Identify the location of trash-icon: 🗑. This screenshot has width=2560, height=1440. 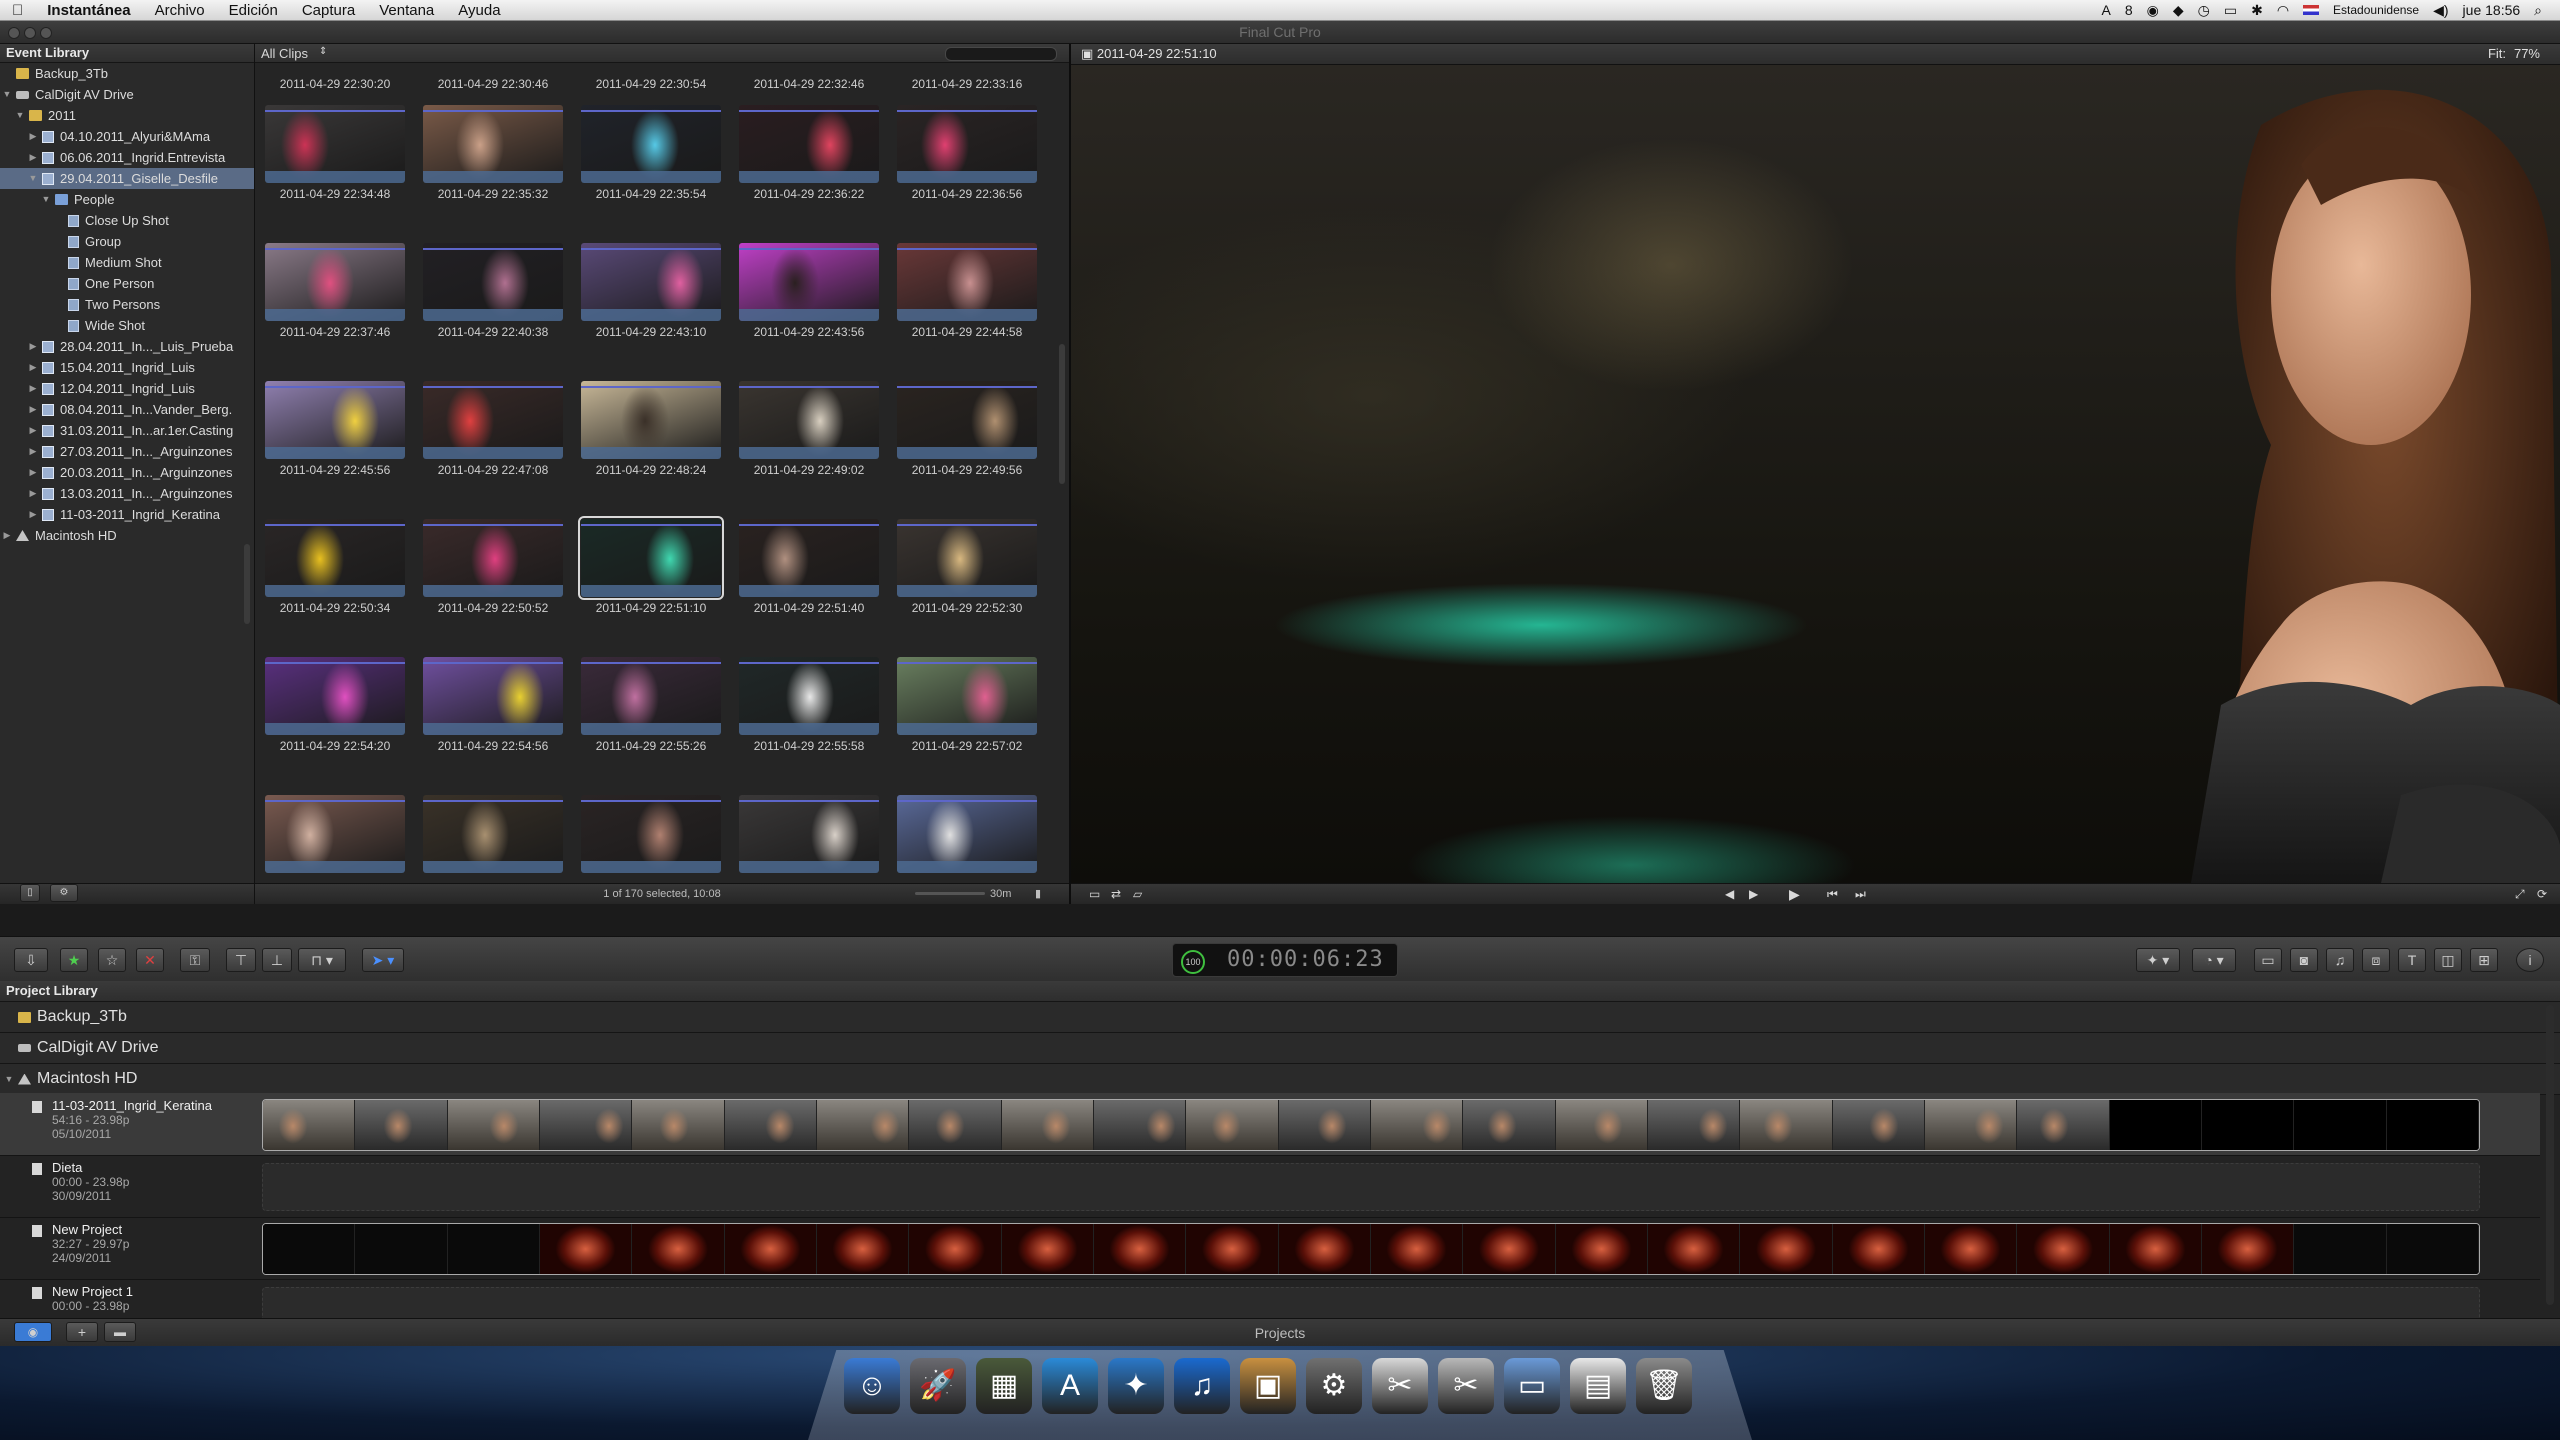
(1664, 1386).